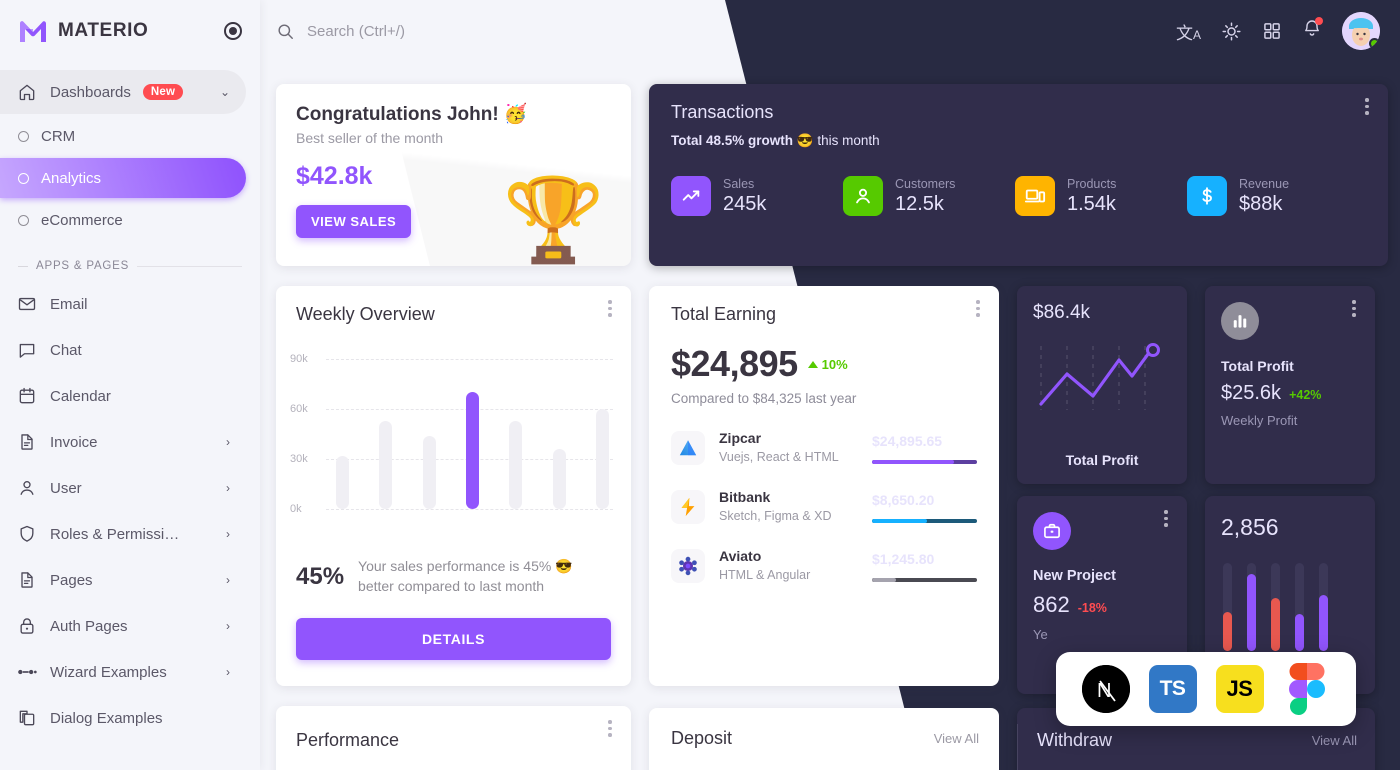  Describe the element at coordinates (903, 558) in the screenshot. I see `item-amount: $1,245.80` at that location.